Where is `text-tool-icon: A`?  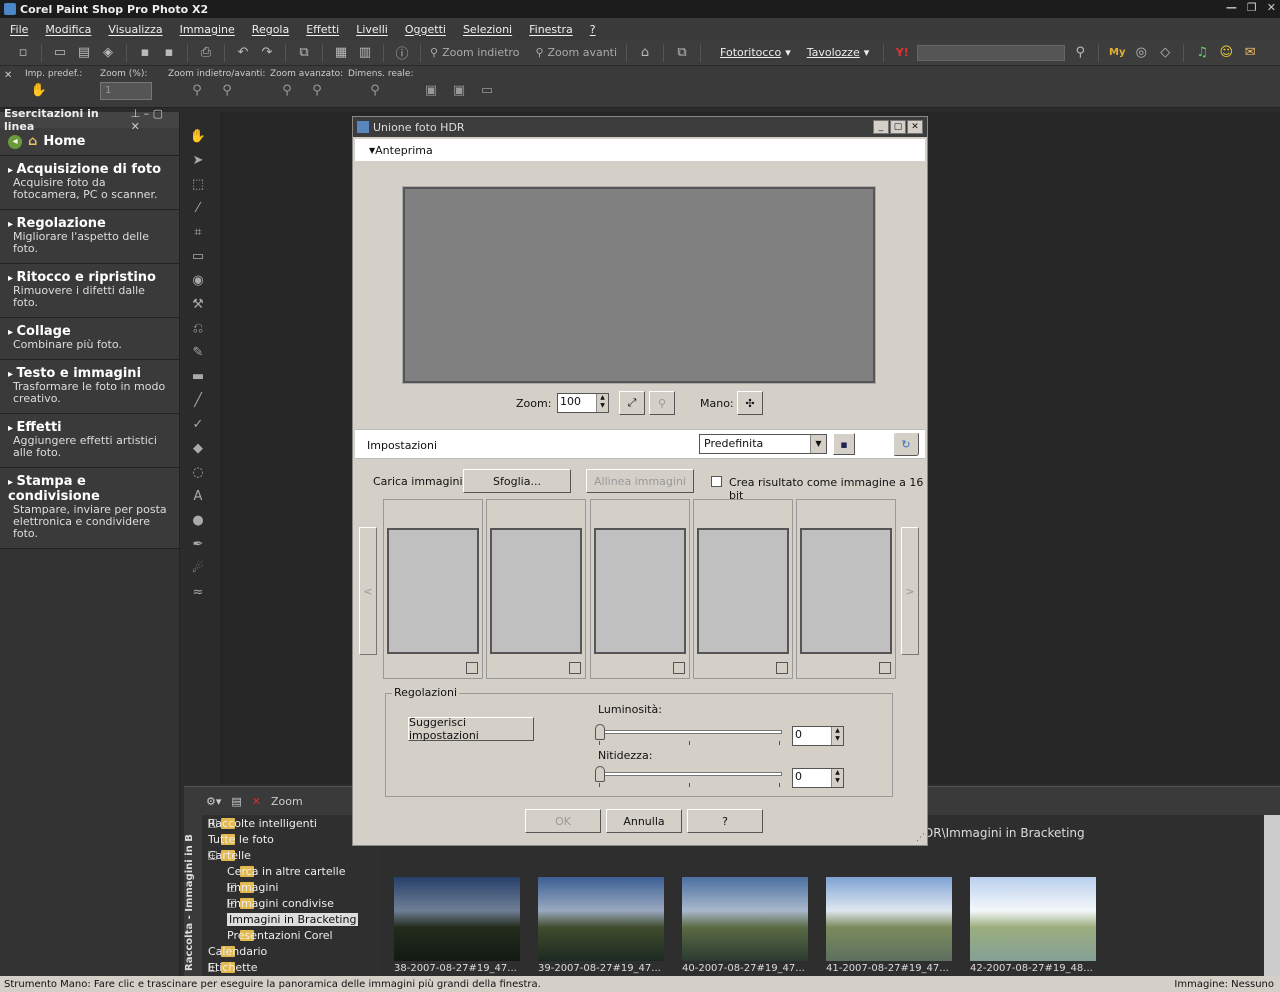 text-tool-icon: A is located at coordinates (198, 496).